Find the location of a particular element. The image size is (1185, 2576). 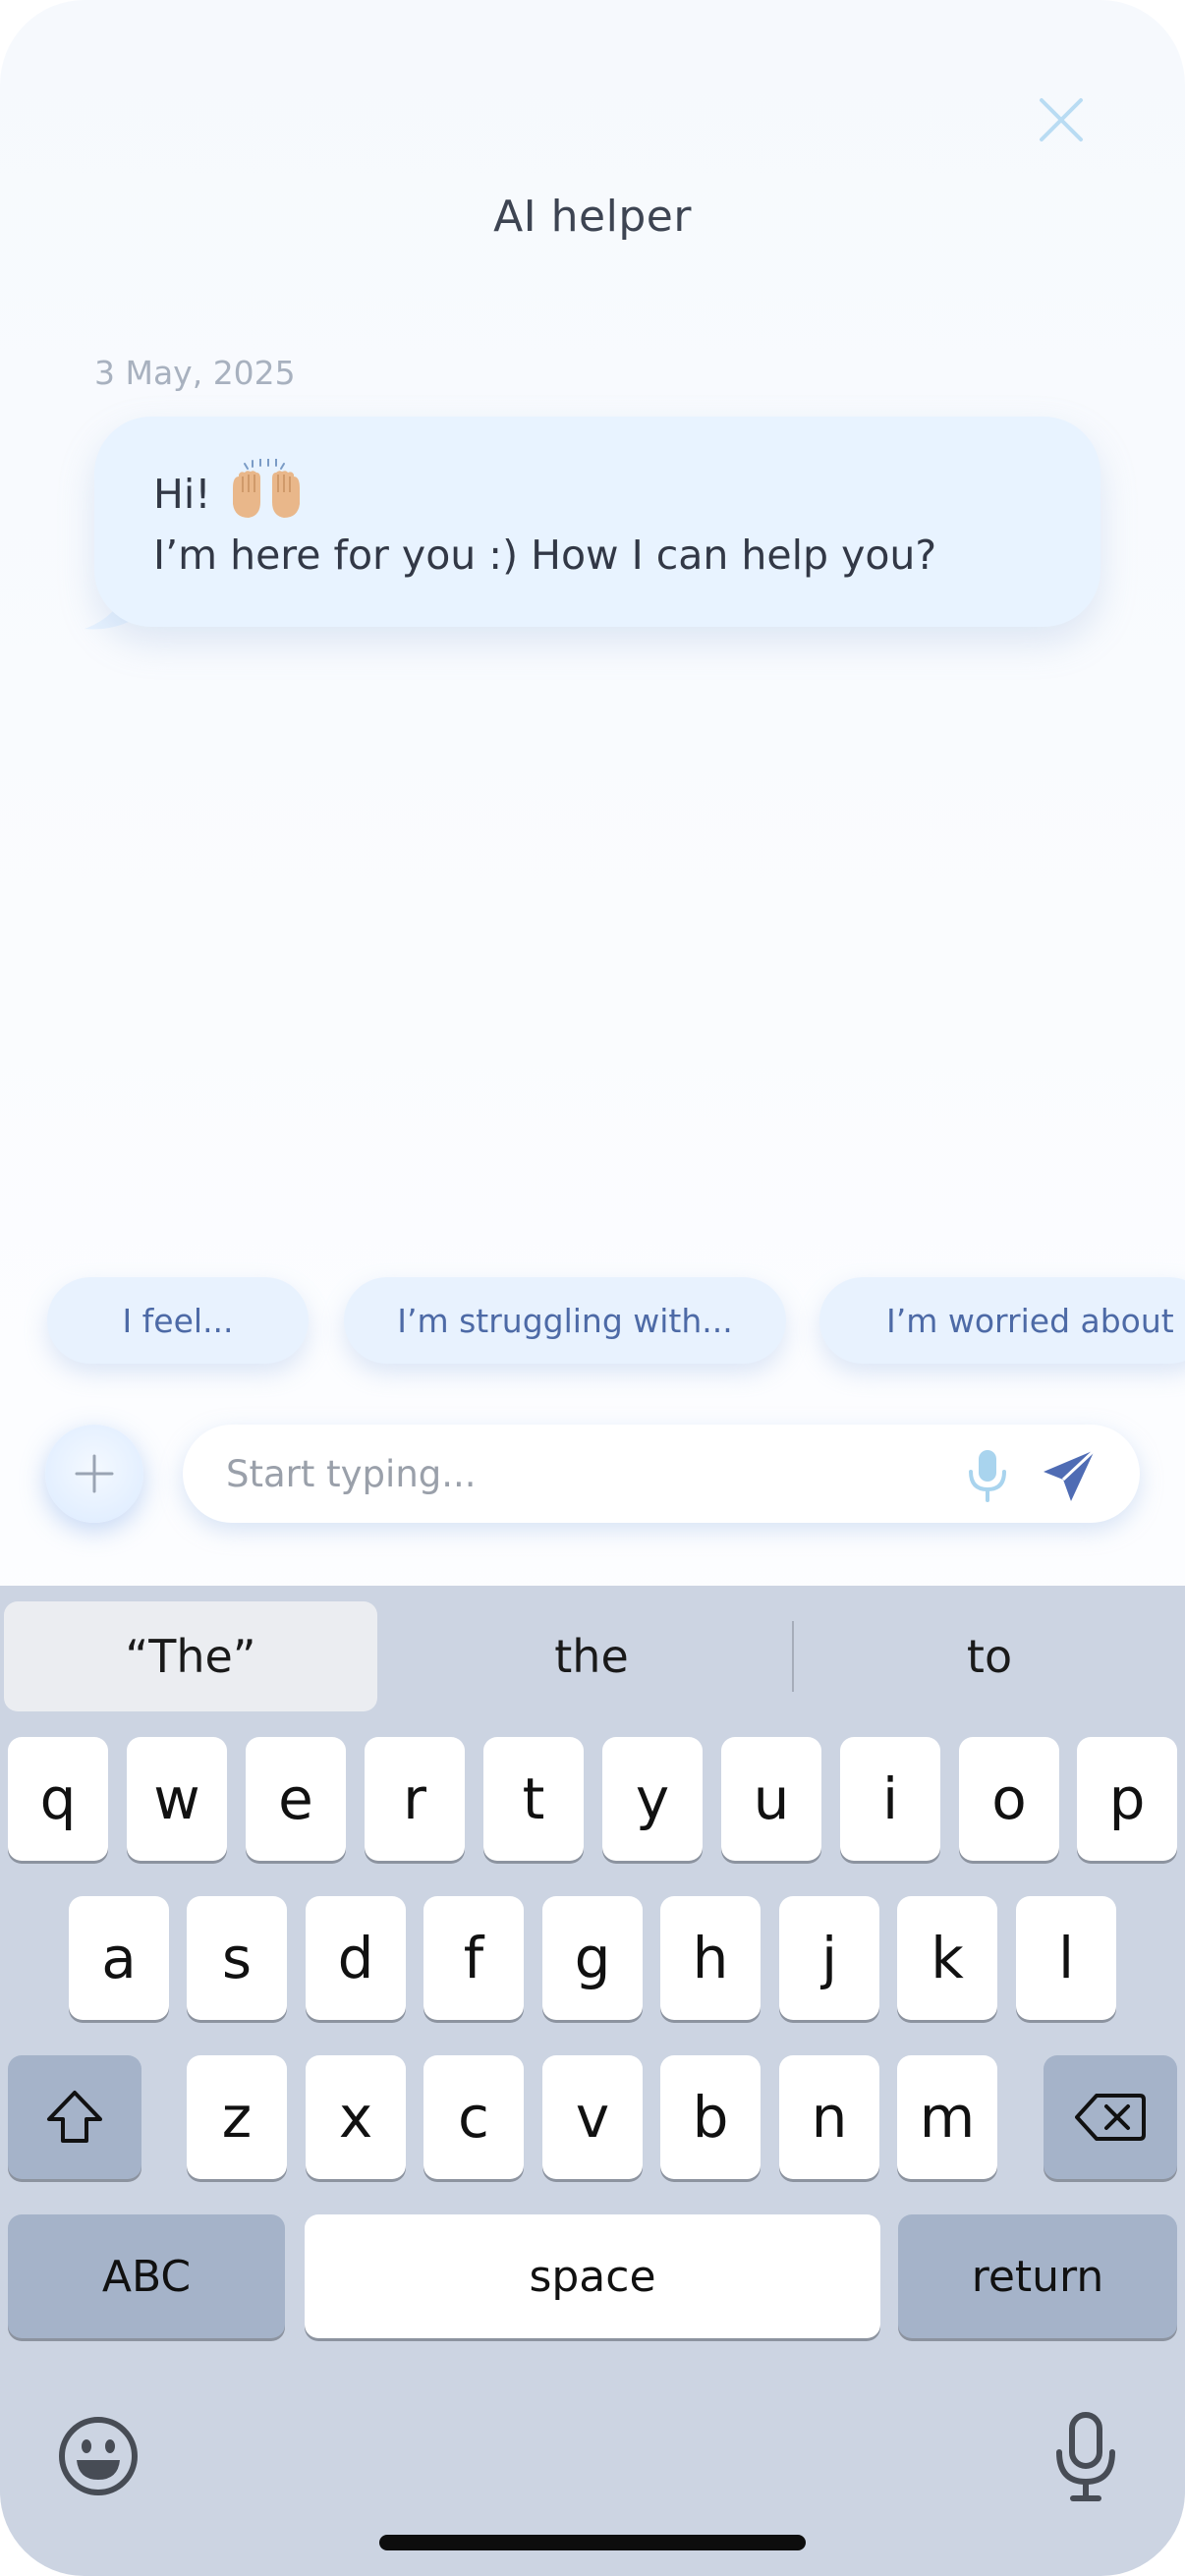

space-key: space is located at coordinates (592, 2276).